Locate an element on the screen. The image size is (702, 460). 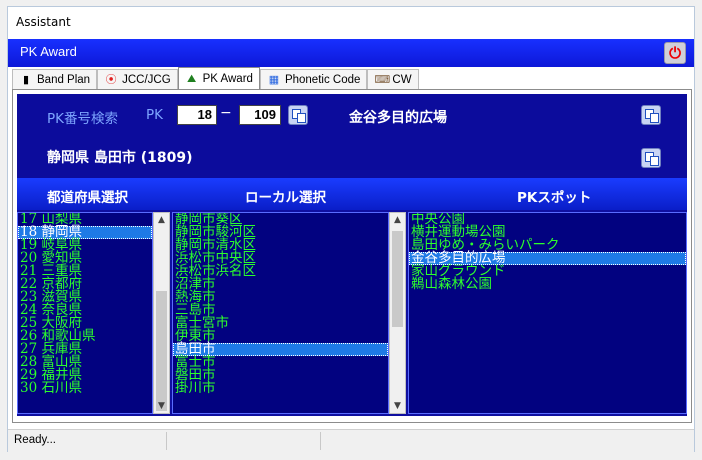
tab-label: JCC/JCG is located at coordinates (146, 79).